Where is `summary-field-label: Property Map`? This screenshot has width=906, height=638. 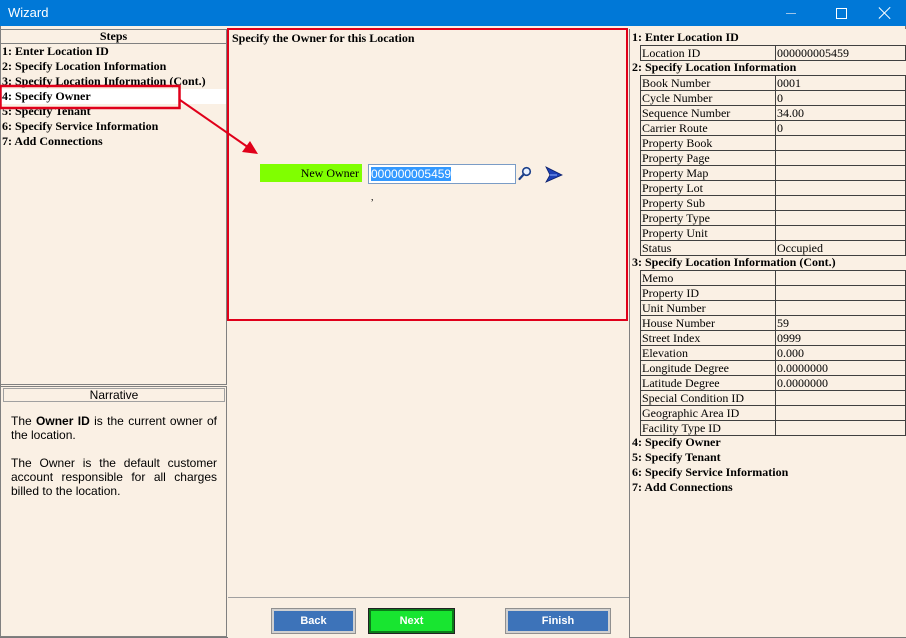 summary-field-label: Property Map is located at coordinates (707, 172).